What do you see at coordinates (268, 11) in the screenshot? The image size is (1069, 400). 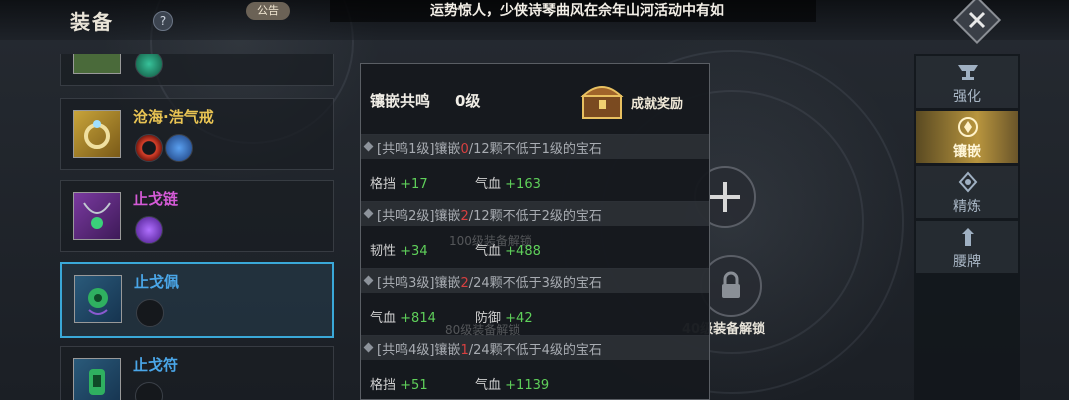 I see `notice-tag: 公告` at bounding box center [268, 11].